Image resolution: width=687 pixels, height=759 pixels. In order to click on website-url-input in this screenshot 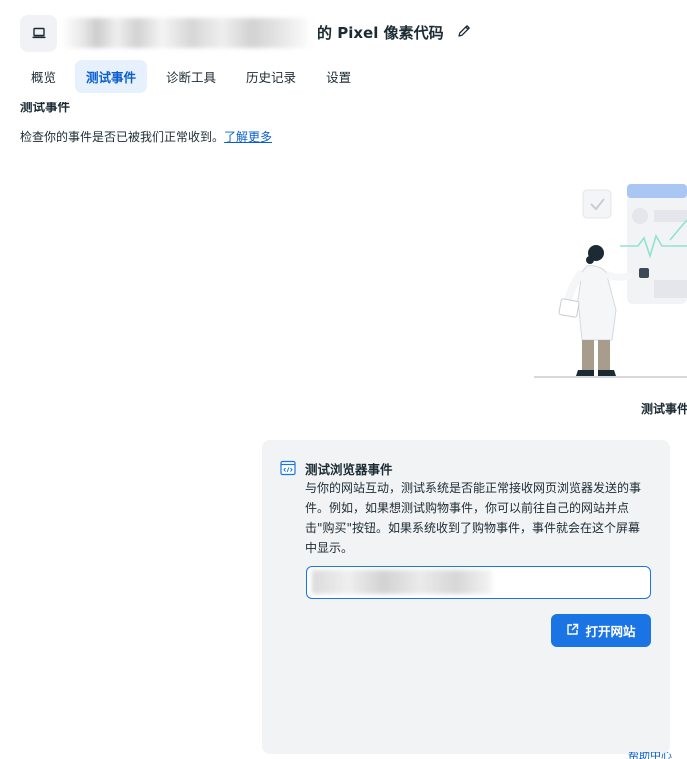, I will do `click(478, 582)`.